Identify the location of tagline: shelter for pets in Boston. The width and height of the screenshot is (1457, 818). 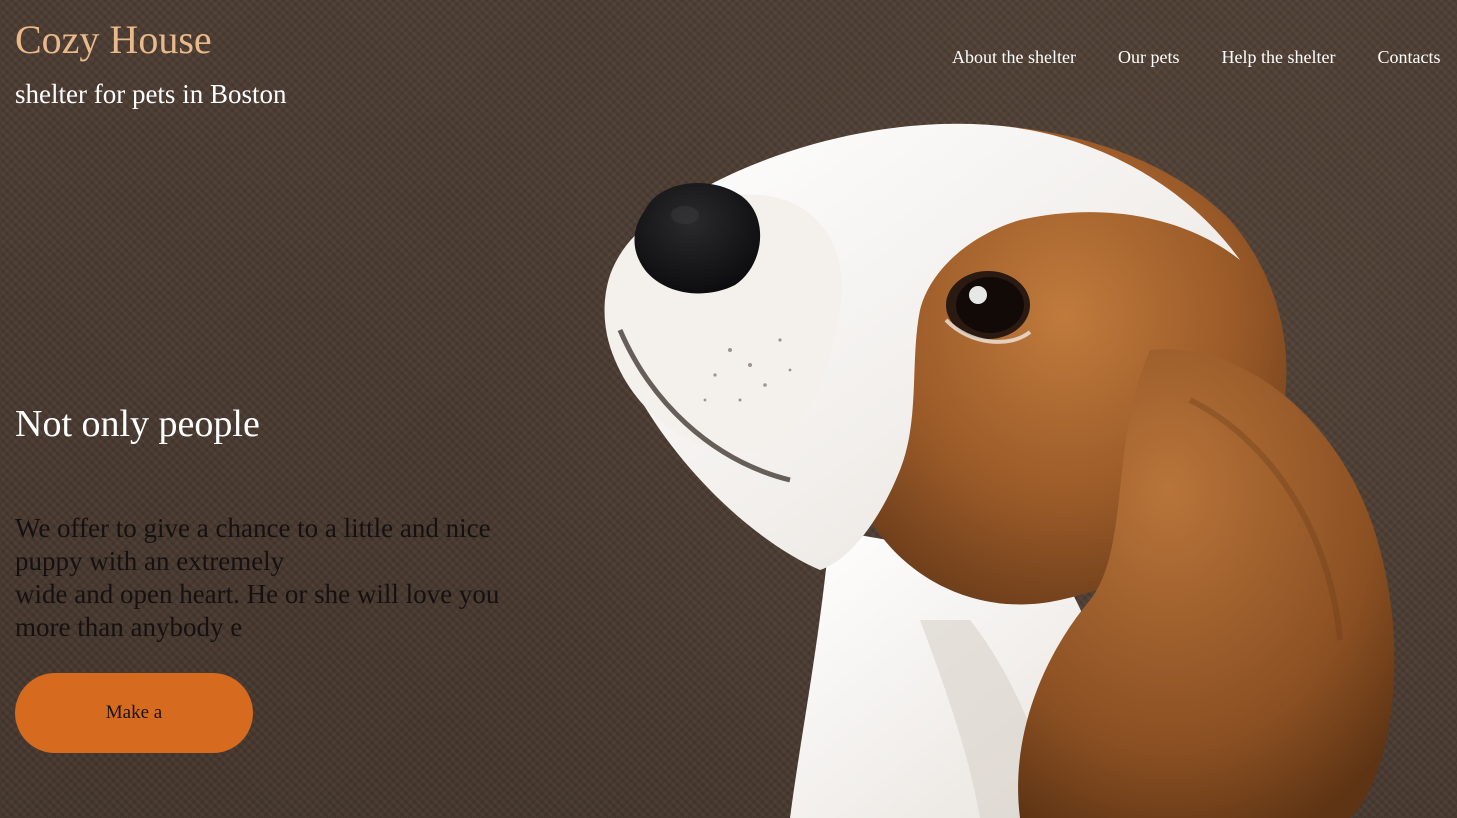
(151, 94).